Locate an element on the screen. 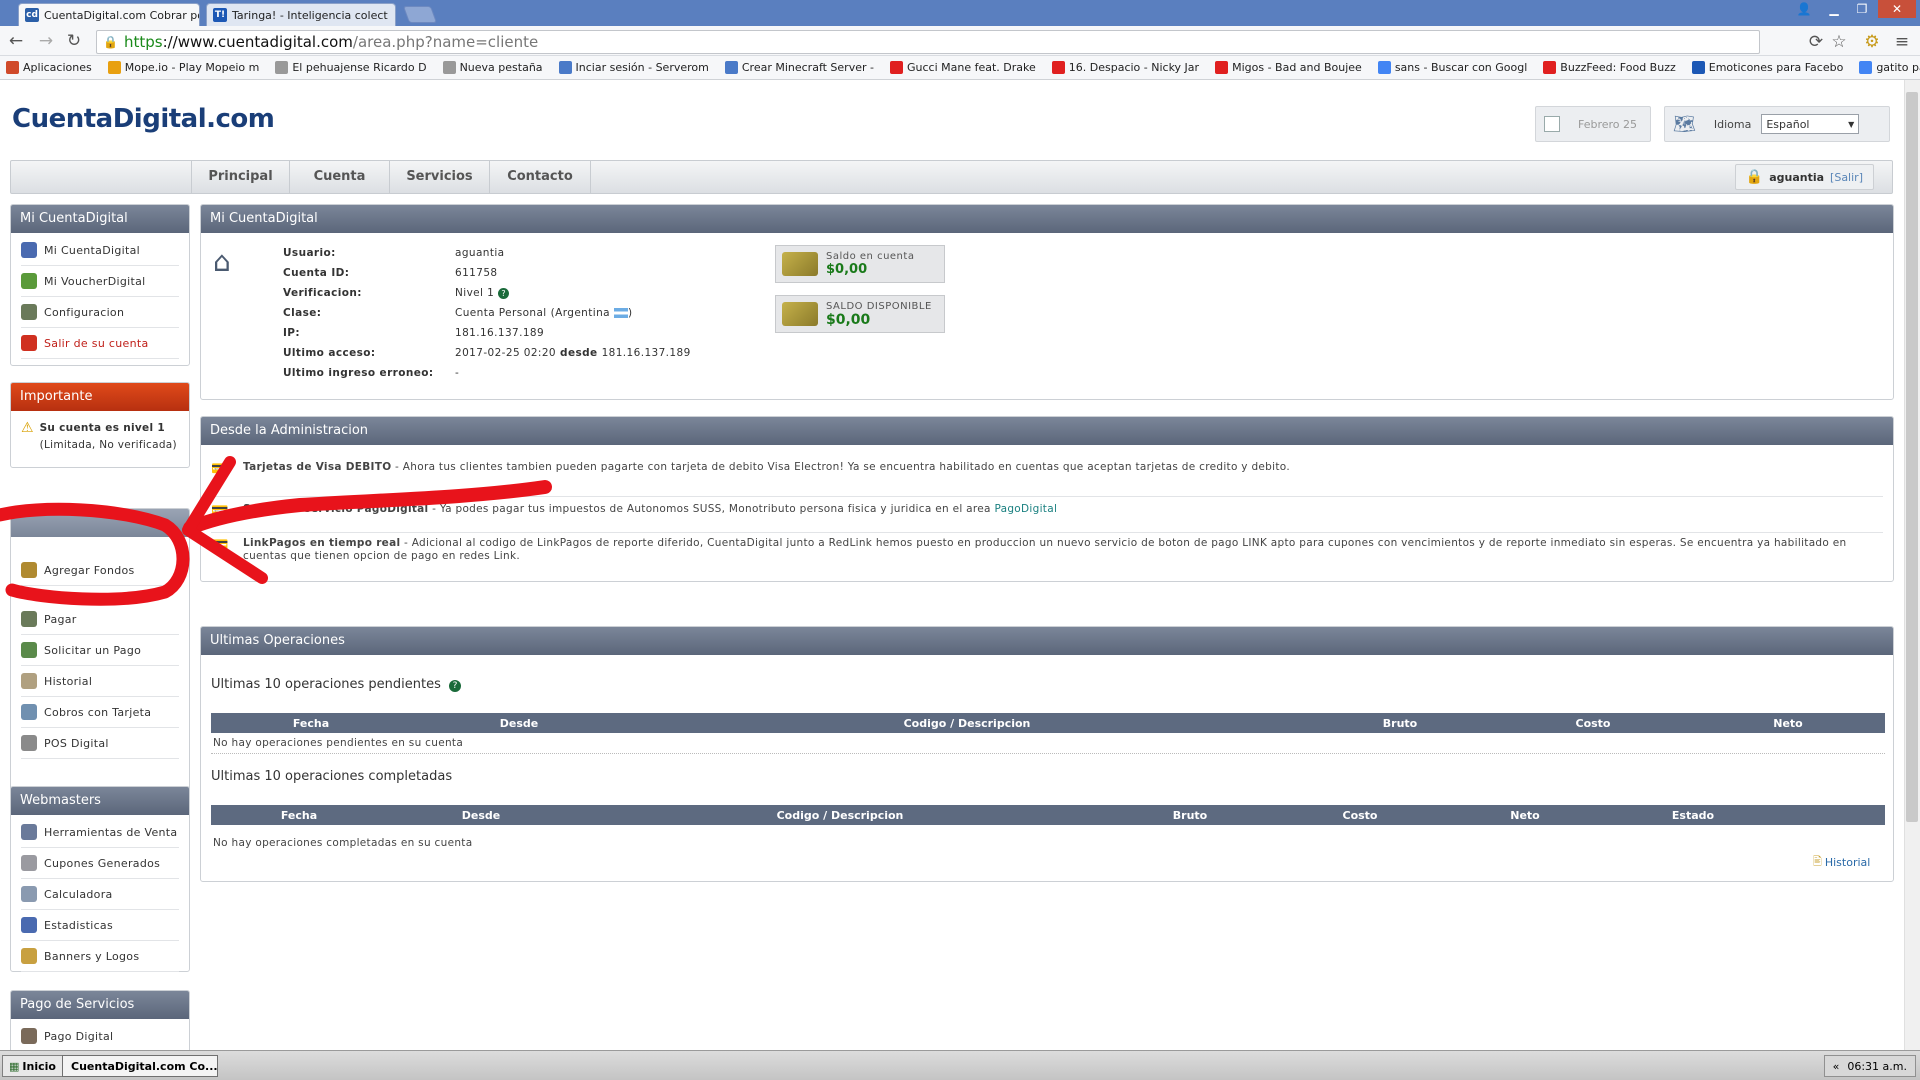 This screenshot has width=1920, height=1080. account-key: Cuenta ID: is located at coordinates (316, 273).